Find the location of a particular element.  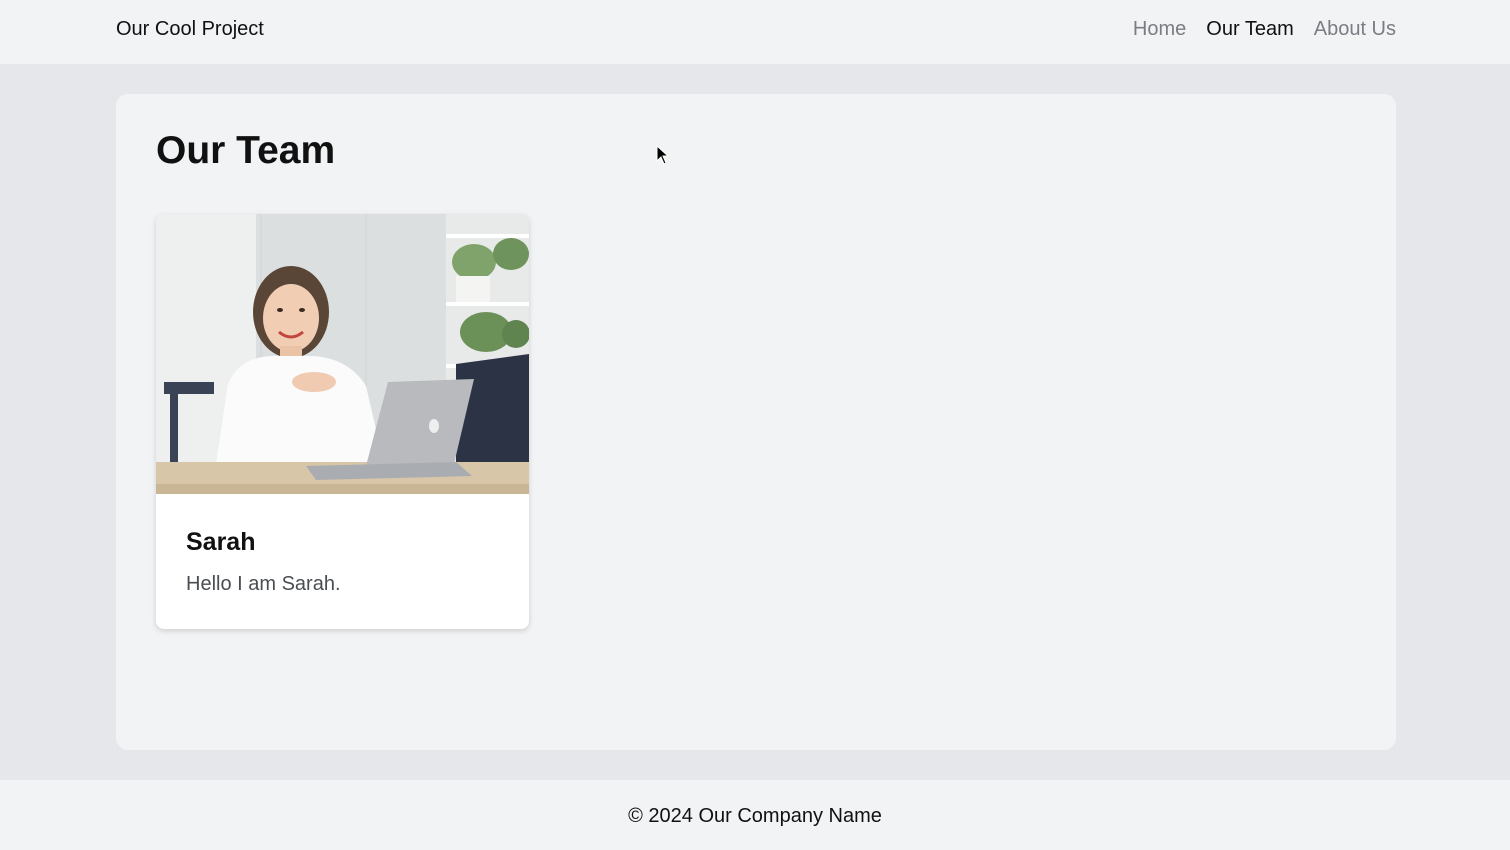

site-footer: © 2024 Our Company Name is located at coordinates (755, 815).